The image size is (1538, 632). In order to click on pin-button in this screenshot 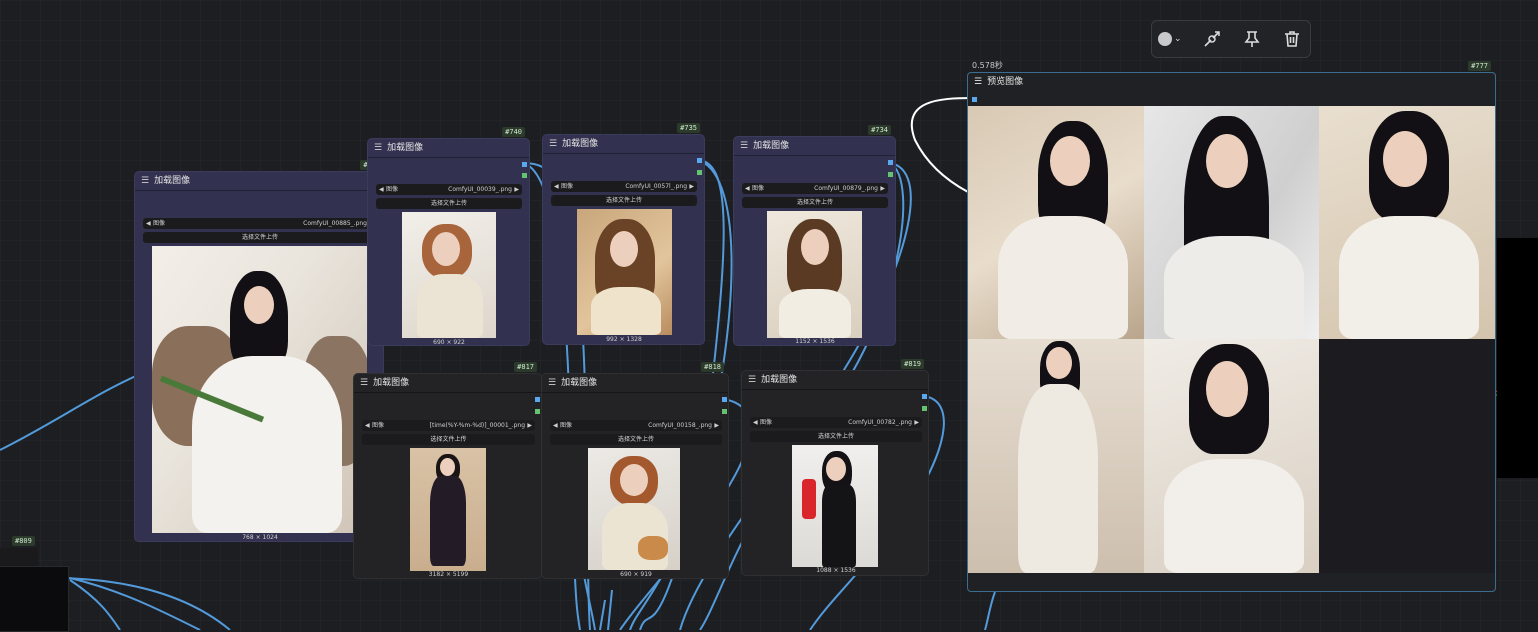, I will do `click(1252, 39)`.